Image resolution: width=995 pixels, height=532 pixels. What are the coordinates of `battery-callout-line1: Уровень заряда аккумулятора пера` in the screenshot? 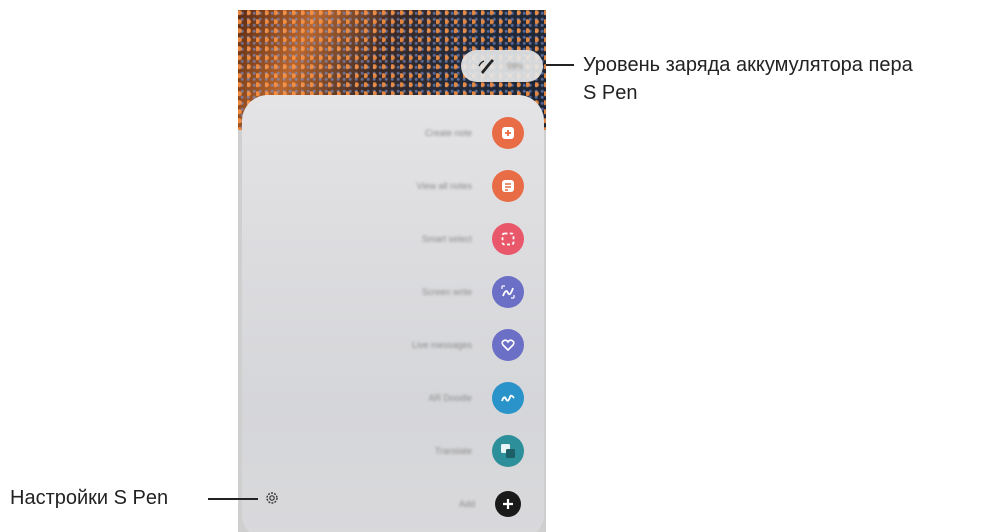 It's located at (748, 65).